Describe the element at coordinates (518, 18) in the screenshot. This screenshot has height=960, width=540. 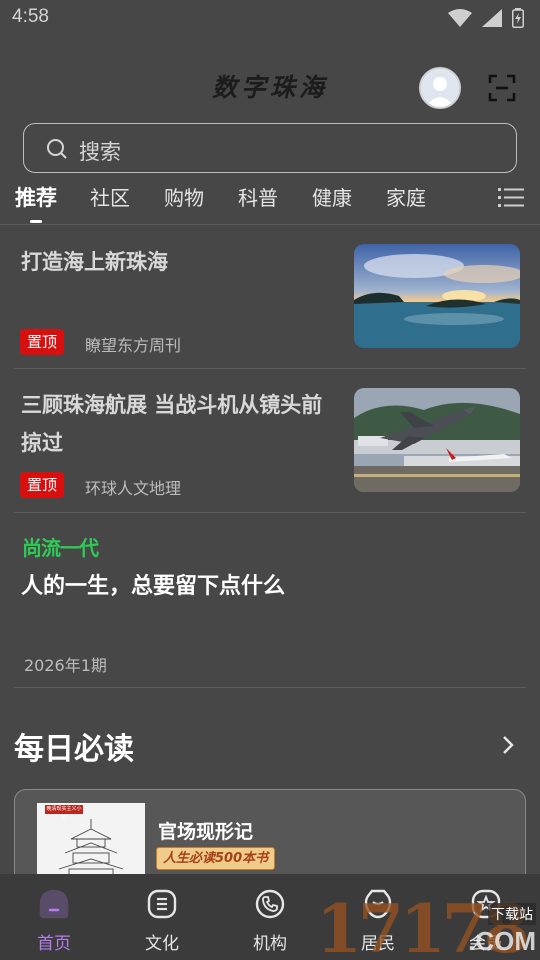
I see `battery-icon` at that location.